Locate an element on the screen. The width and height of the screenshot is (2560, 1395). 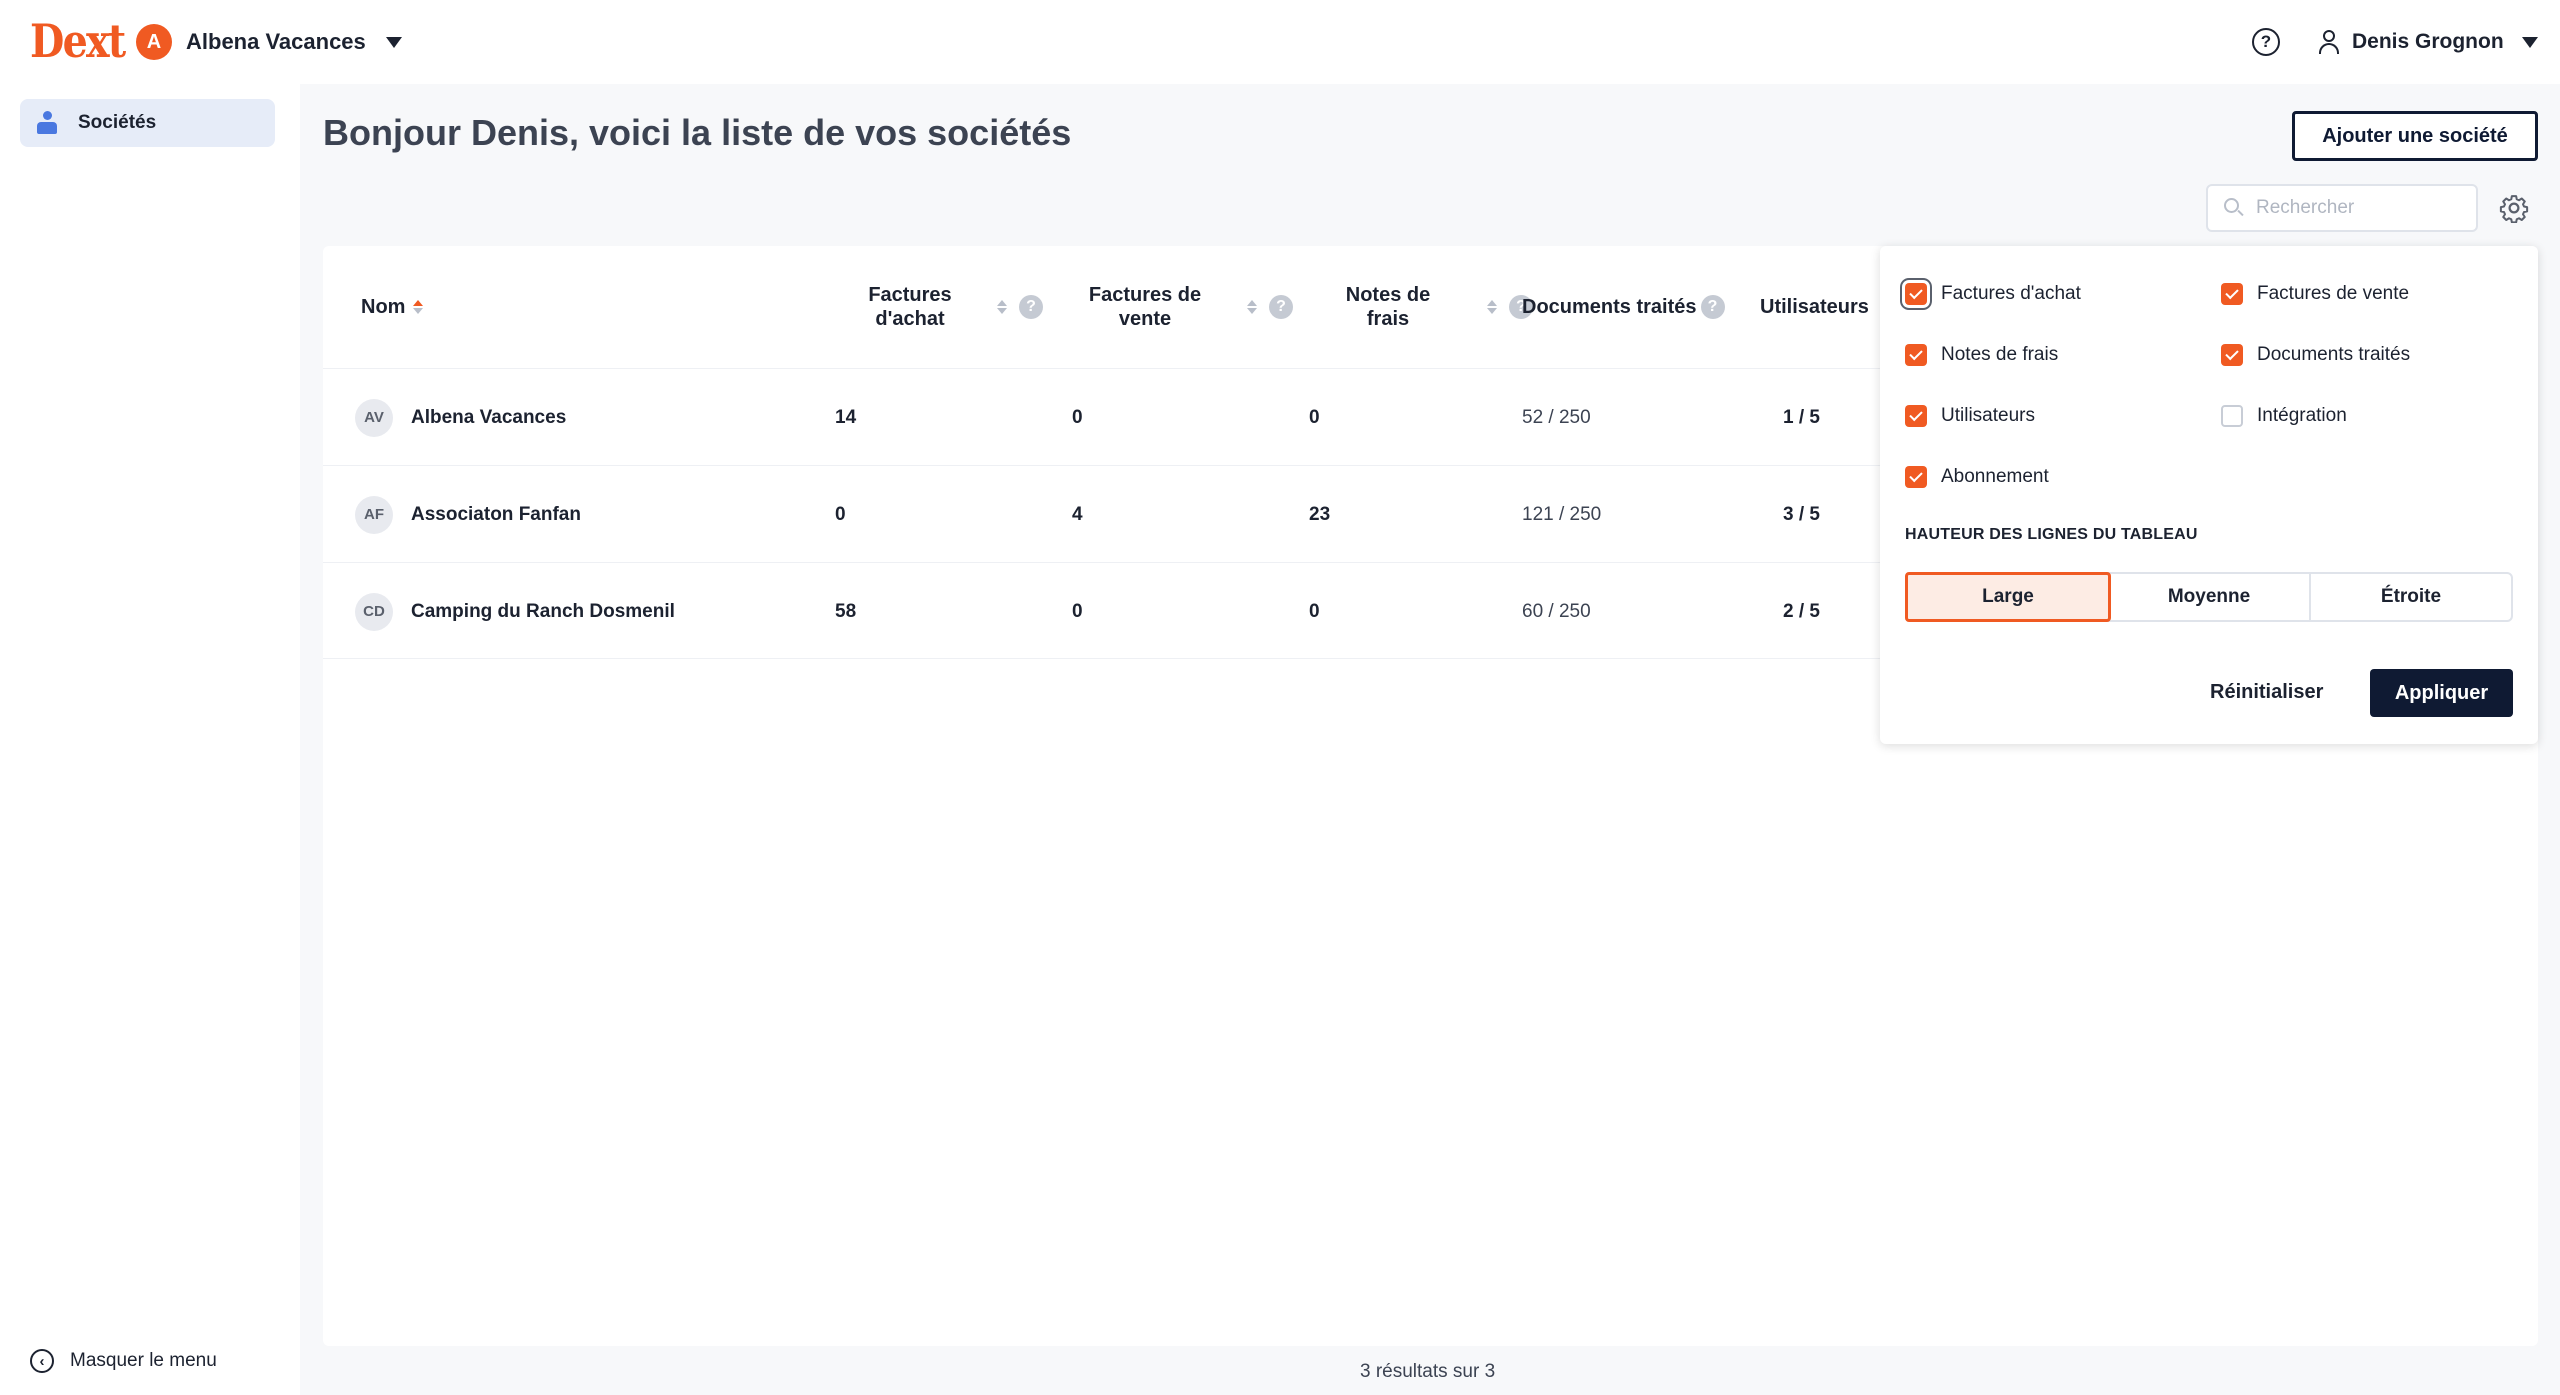
user-name: Denis Grognon is located at coordinates (2428, 41).